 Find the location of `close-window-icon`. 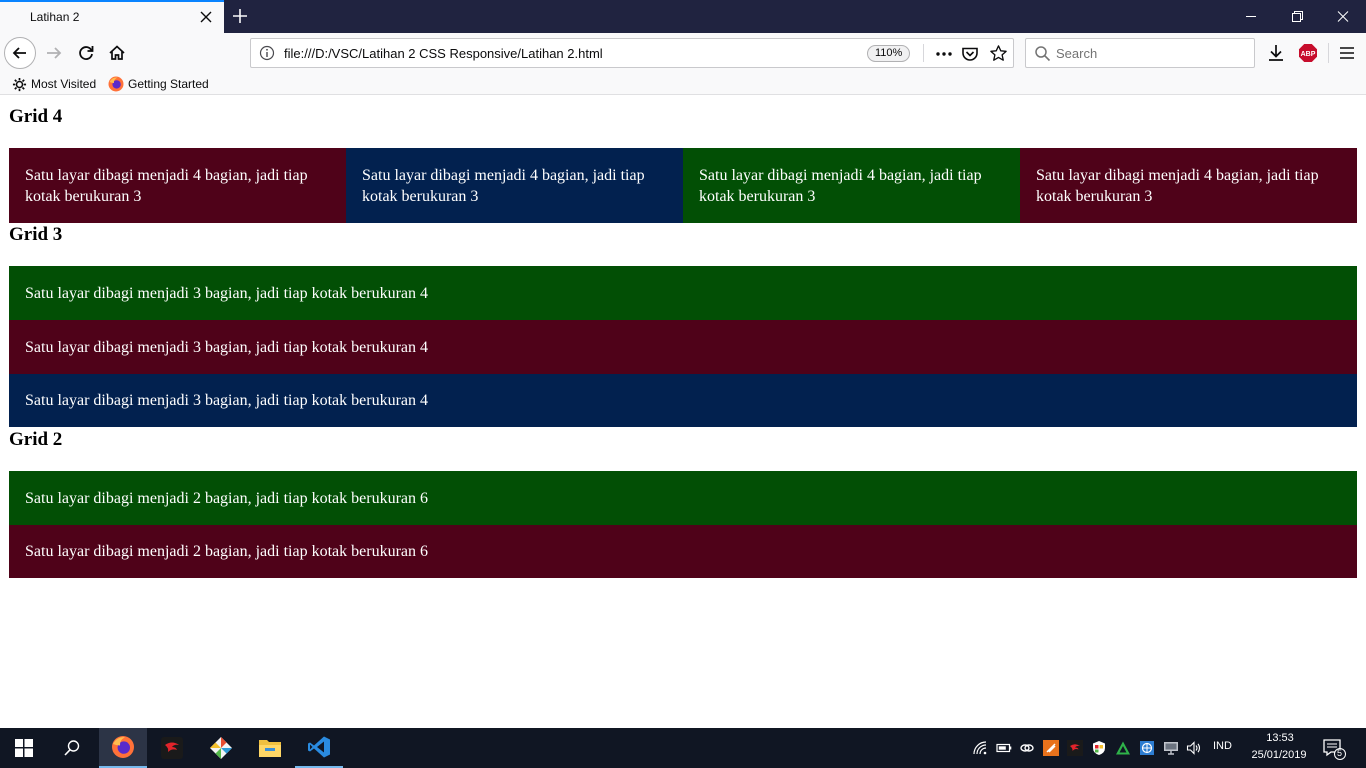

close-window-icon is located at coordinates (1343, 16).